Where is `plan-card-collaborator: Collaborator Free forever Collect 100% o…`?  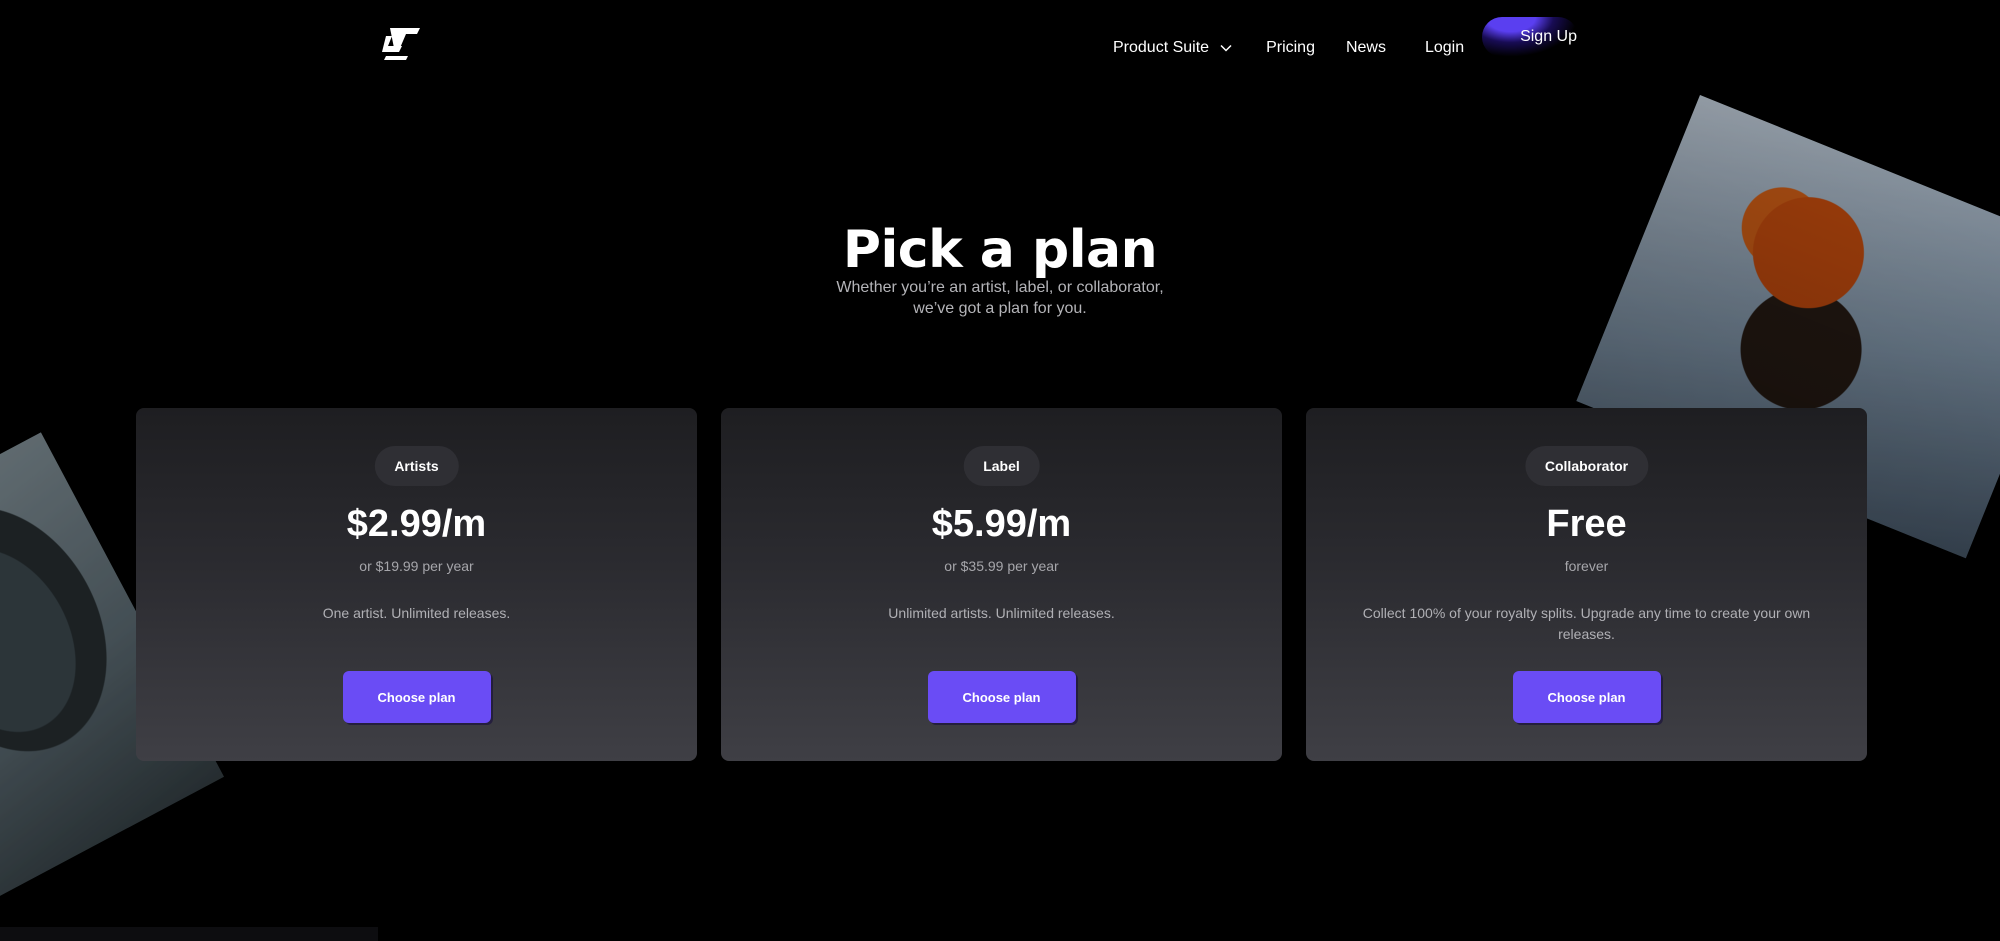
plan-card-collaborator: Collaborator Free forever Collect 100% o… is located at coordinates (1586, 584).